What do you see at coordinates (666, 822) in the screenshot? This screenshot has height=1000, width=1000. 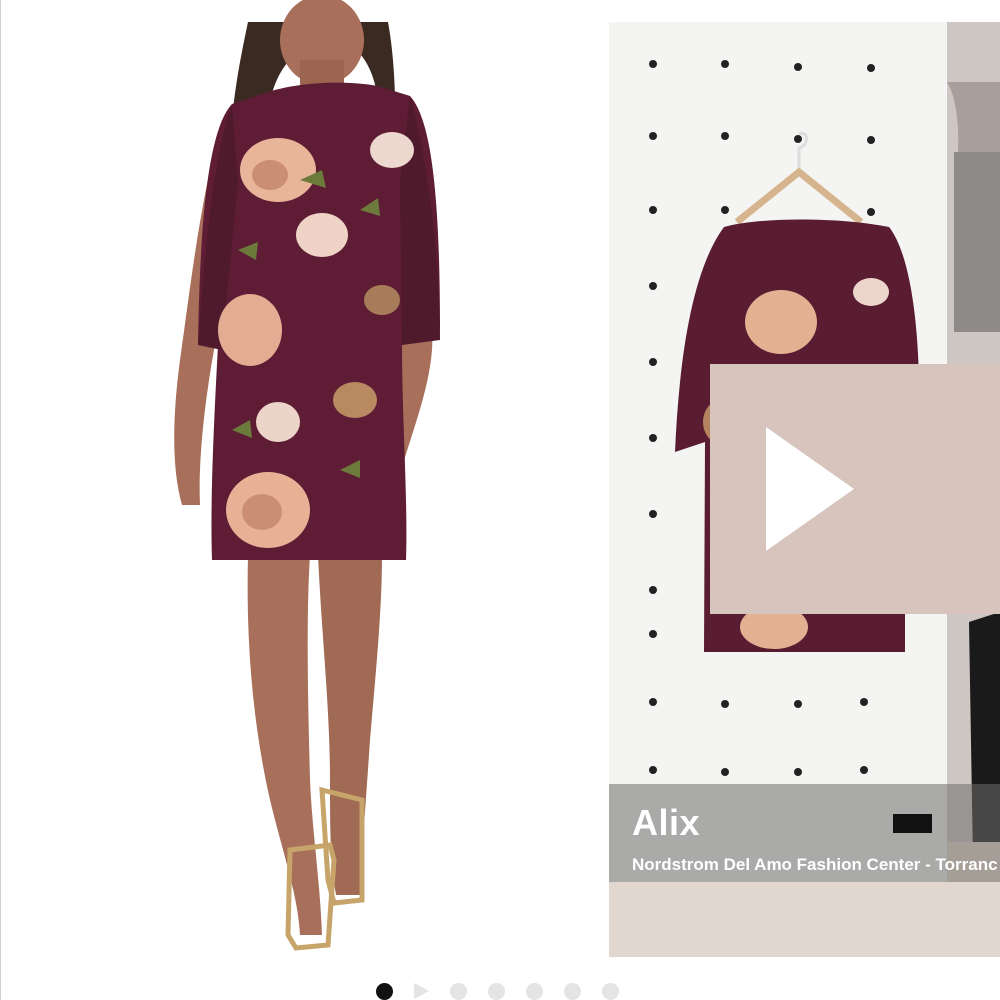 I see `stylist-name: Alix` at bounding box center [666, 822].